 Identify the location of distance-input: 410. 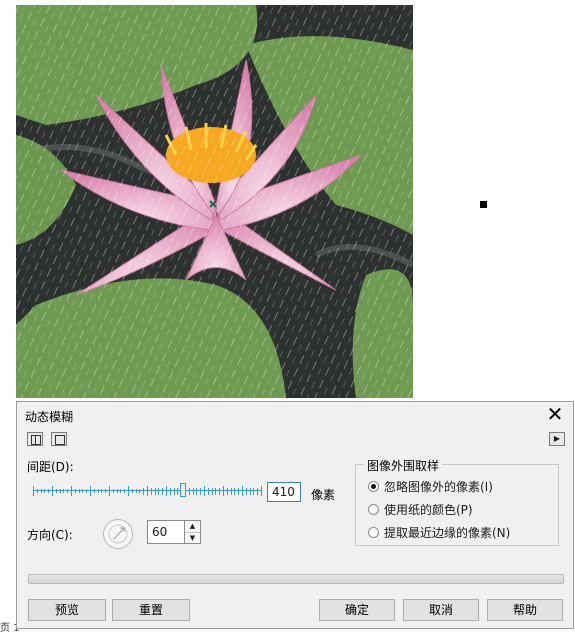
(284, 492).